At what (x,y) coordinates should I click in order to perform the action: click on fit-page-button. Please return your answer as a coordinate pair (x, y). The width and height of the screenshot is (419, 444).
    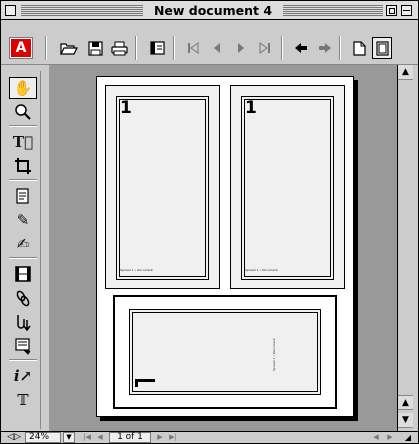
    Looking at the image, I should click on (382, 48).